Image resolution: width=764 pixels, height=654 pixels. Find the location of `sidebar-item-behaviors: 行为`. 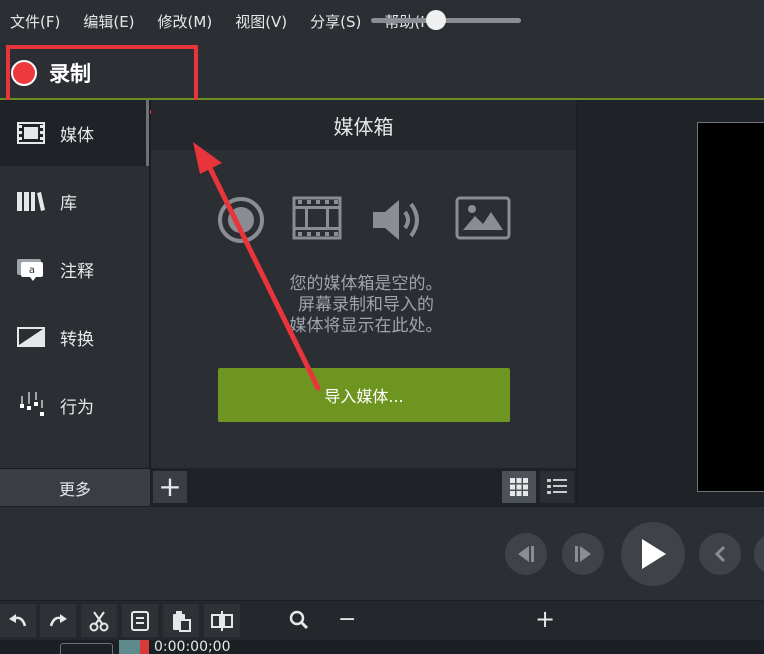

sidebar-item-behaviors: 行为 is located at coordinates (74, 405).